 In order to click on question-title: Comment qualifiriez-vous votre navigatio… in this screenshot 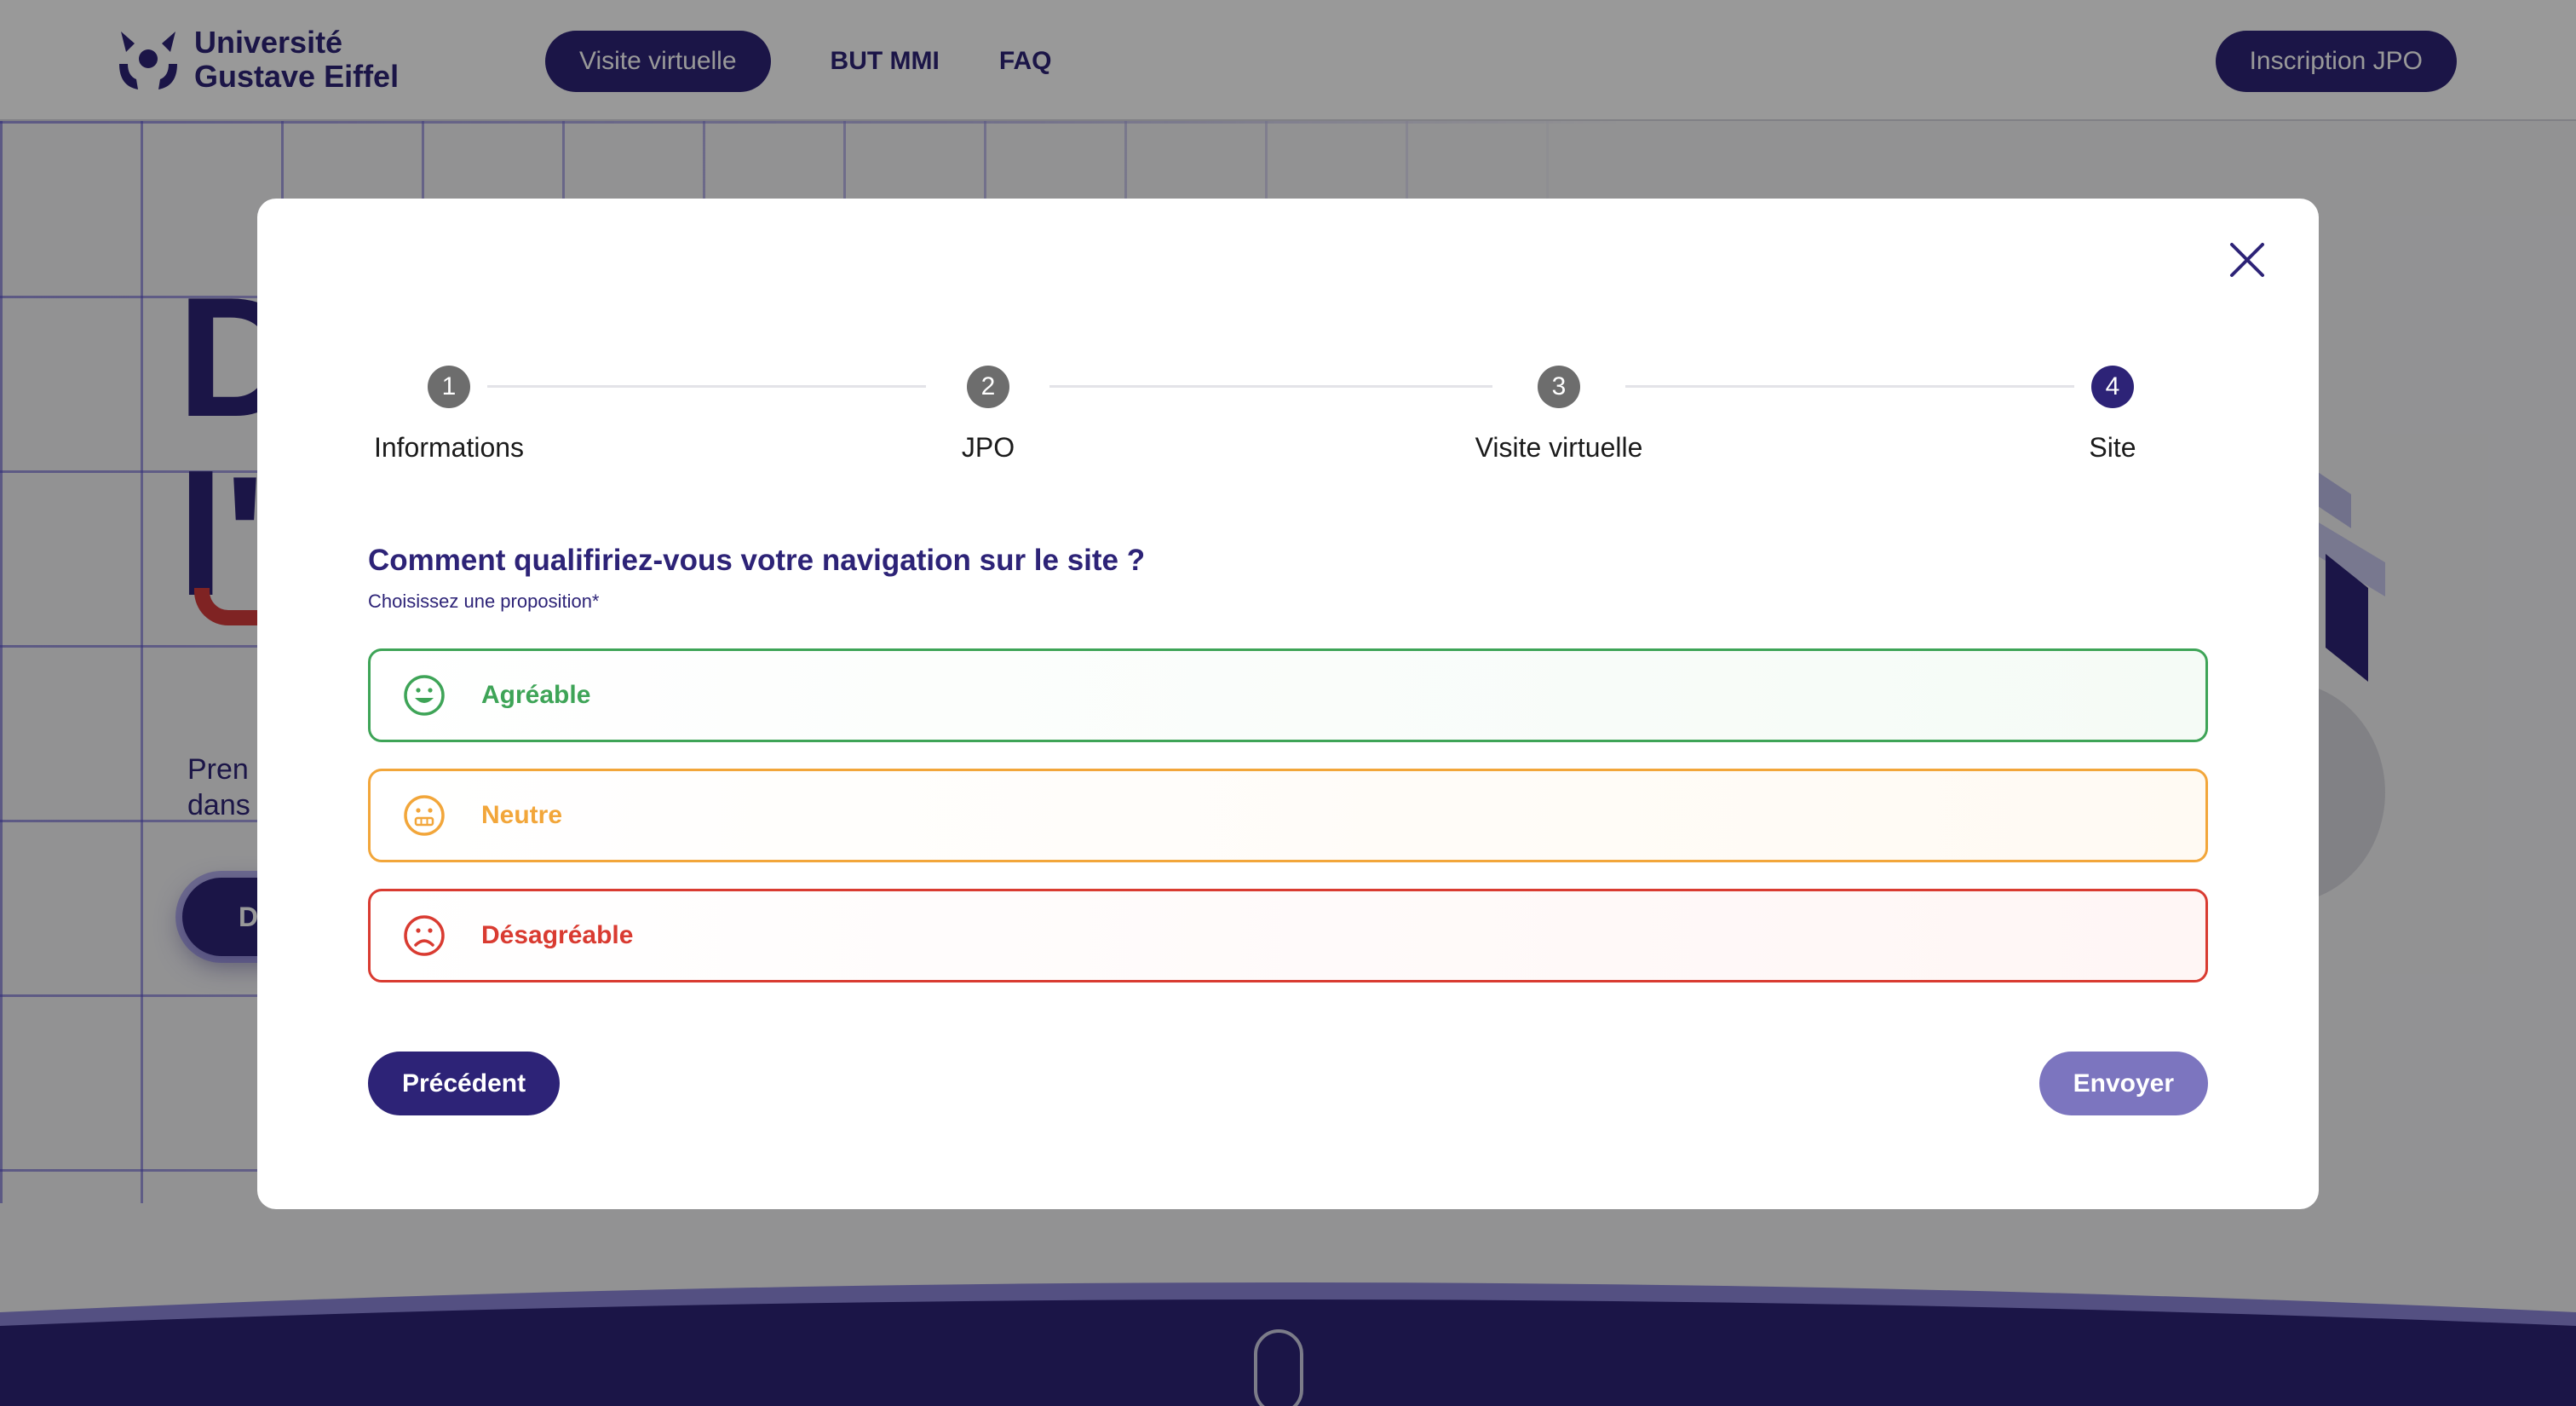, I will do `click(757, 560)`.